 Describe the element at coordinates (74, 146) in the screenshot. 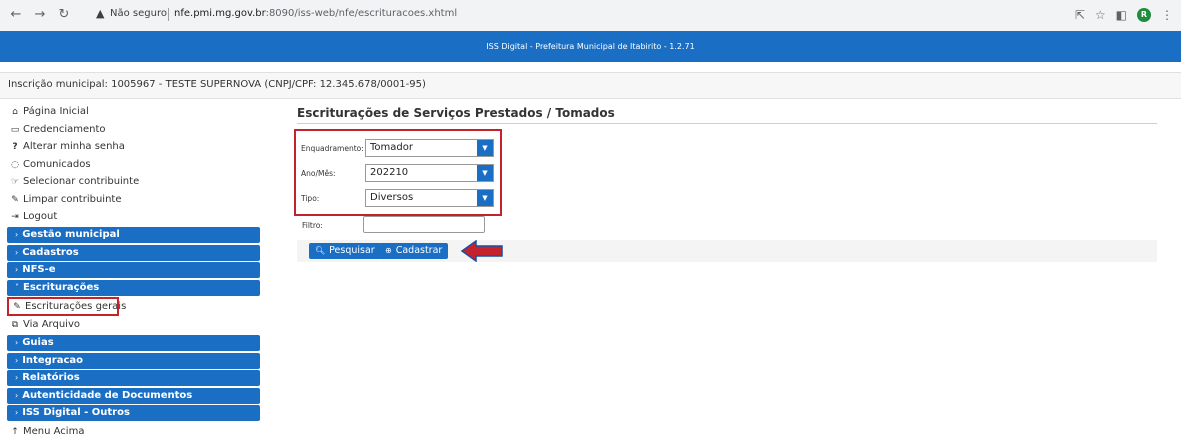

I see `sidebar-item-label: Alterar minha senha` at that location.